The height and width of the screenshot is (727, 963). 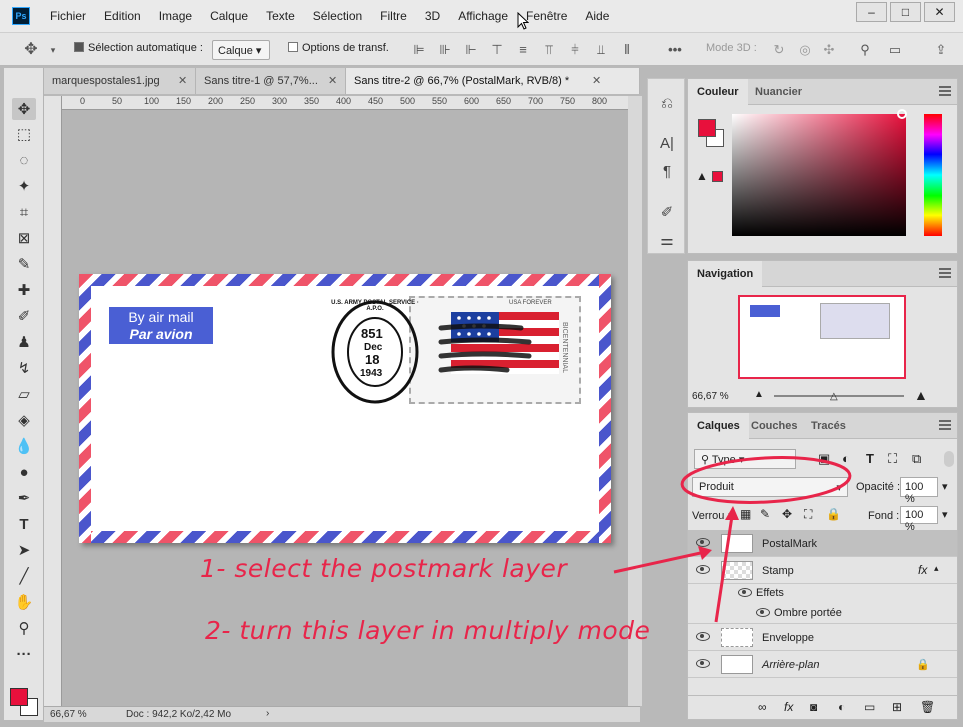 What do you see at coordinates (601, 50) in the screenshot?
I see `distribute-bottom-icon: ⫫` at bounding box center [601, 50].